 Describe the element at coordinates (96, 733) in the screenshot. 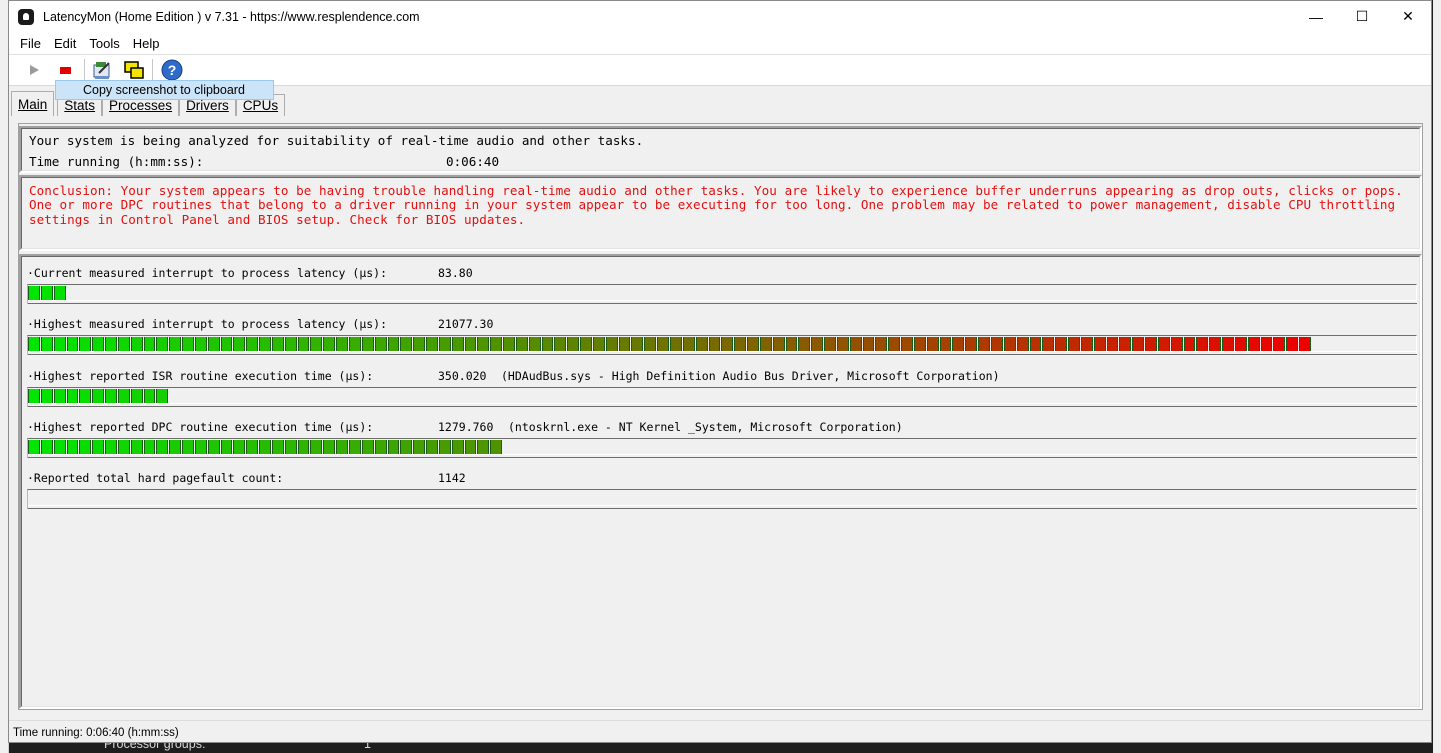

I see `status-bar-text: Time running: 0:06:40 (h:mm:ss)` at that location.